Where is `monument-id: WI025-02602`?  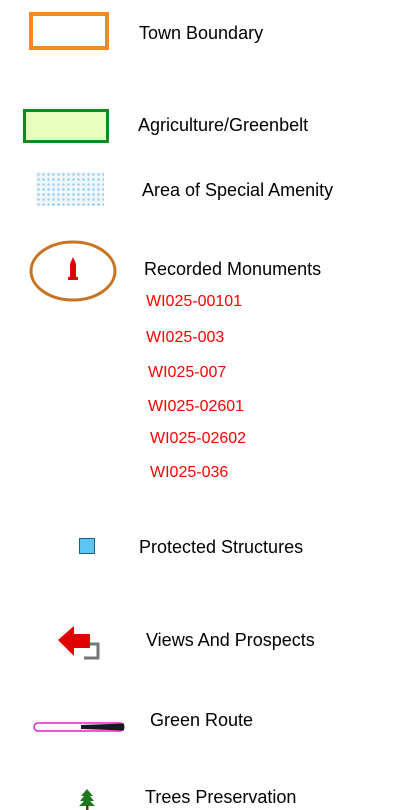
monument-id: WI025-02602 is located at coordinates (198, 438).